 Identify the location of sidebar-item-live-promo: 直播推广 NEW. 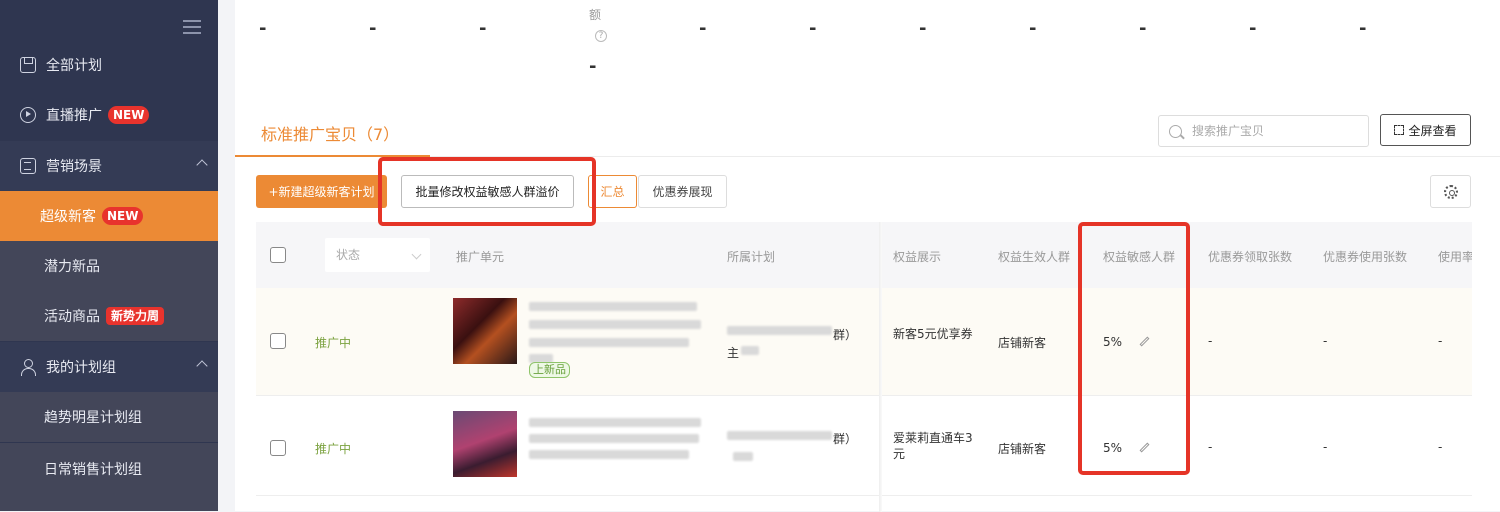
(109, 115).